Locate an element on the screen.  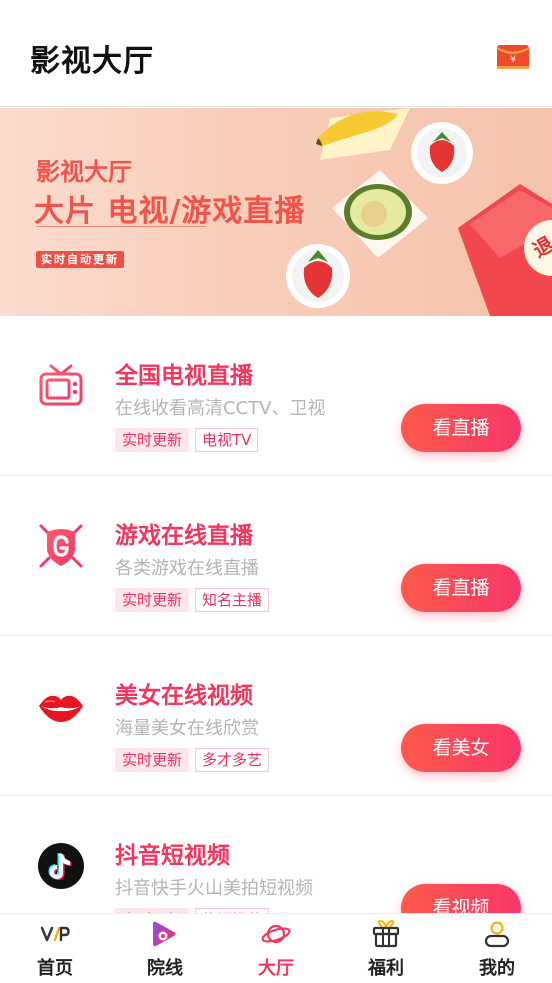
tab-cinema: 院线 is located at coordinates (165, 948).